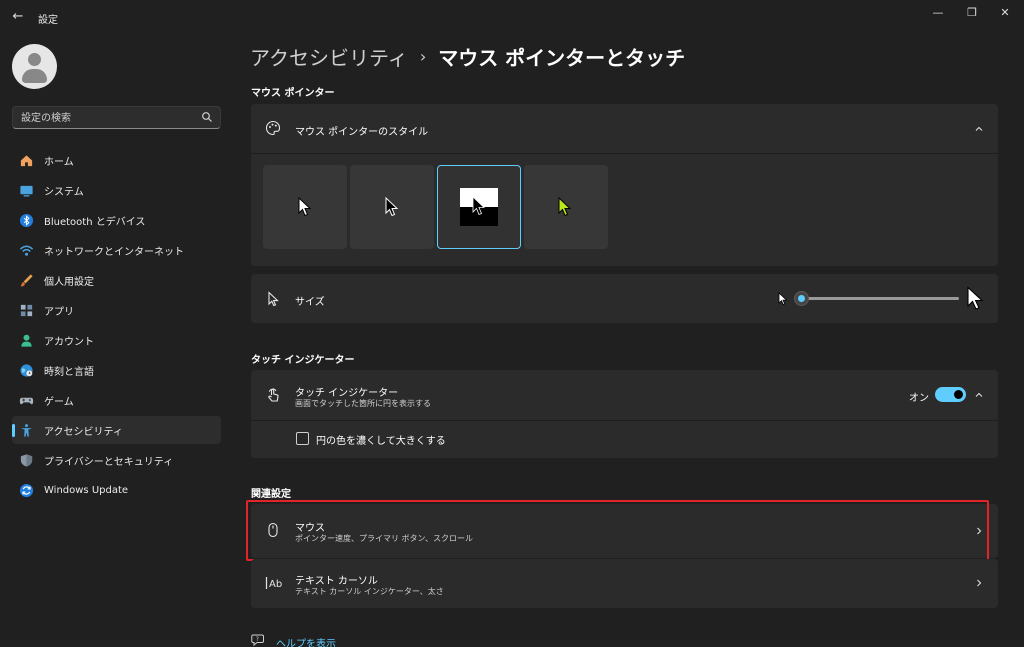 The height and width of the screenshot is (647, 1024). What do you see at coordinates (26, 490) in the screenshot?
I see `update-icon` at bounding box center [26, 490].